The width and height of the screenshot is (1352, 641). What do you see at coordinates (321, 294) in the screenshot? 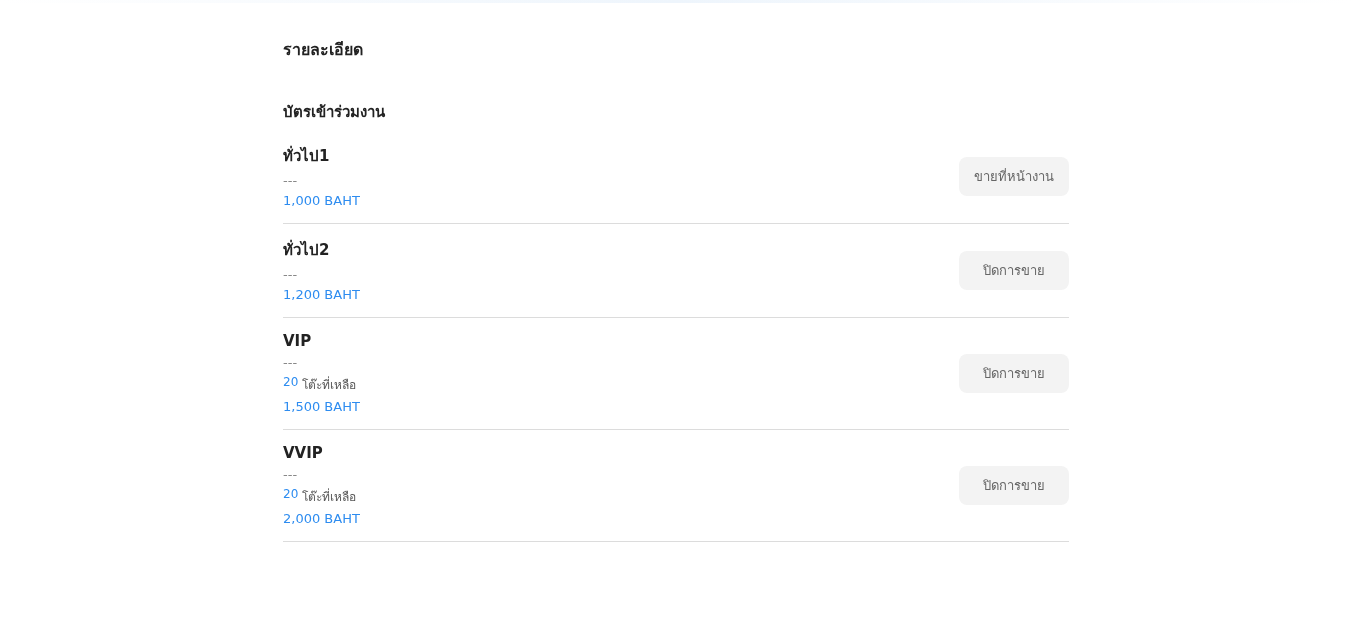
I see `ticket-price: 1,200 BAHT` at bounding box center [321, 294].